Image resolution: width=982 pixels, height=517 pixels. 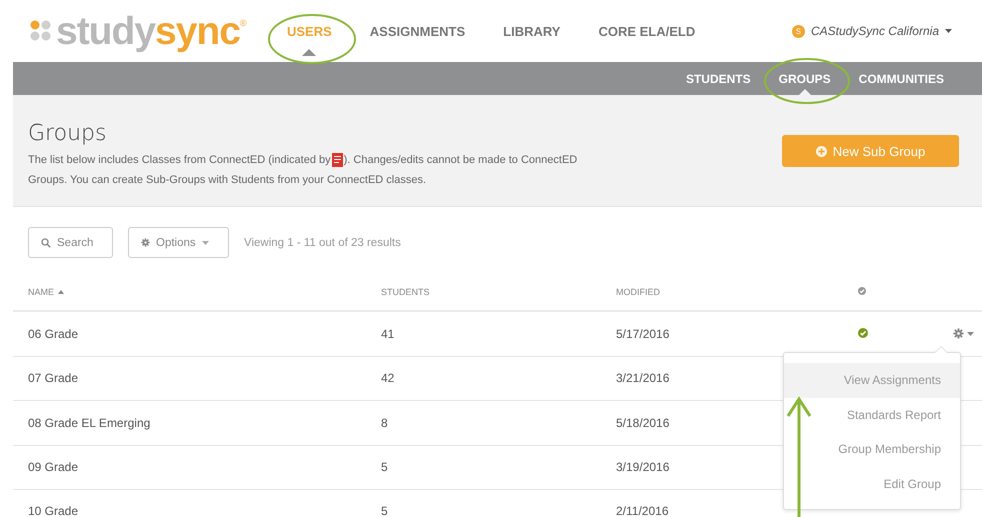 I want to click on account-name: CAStudySync California, so click(x=874, y=31).